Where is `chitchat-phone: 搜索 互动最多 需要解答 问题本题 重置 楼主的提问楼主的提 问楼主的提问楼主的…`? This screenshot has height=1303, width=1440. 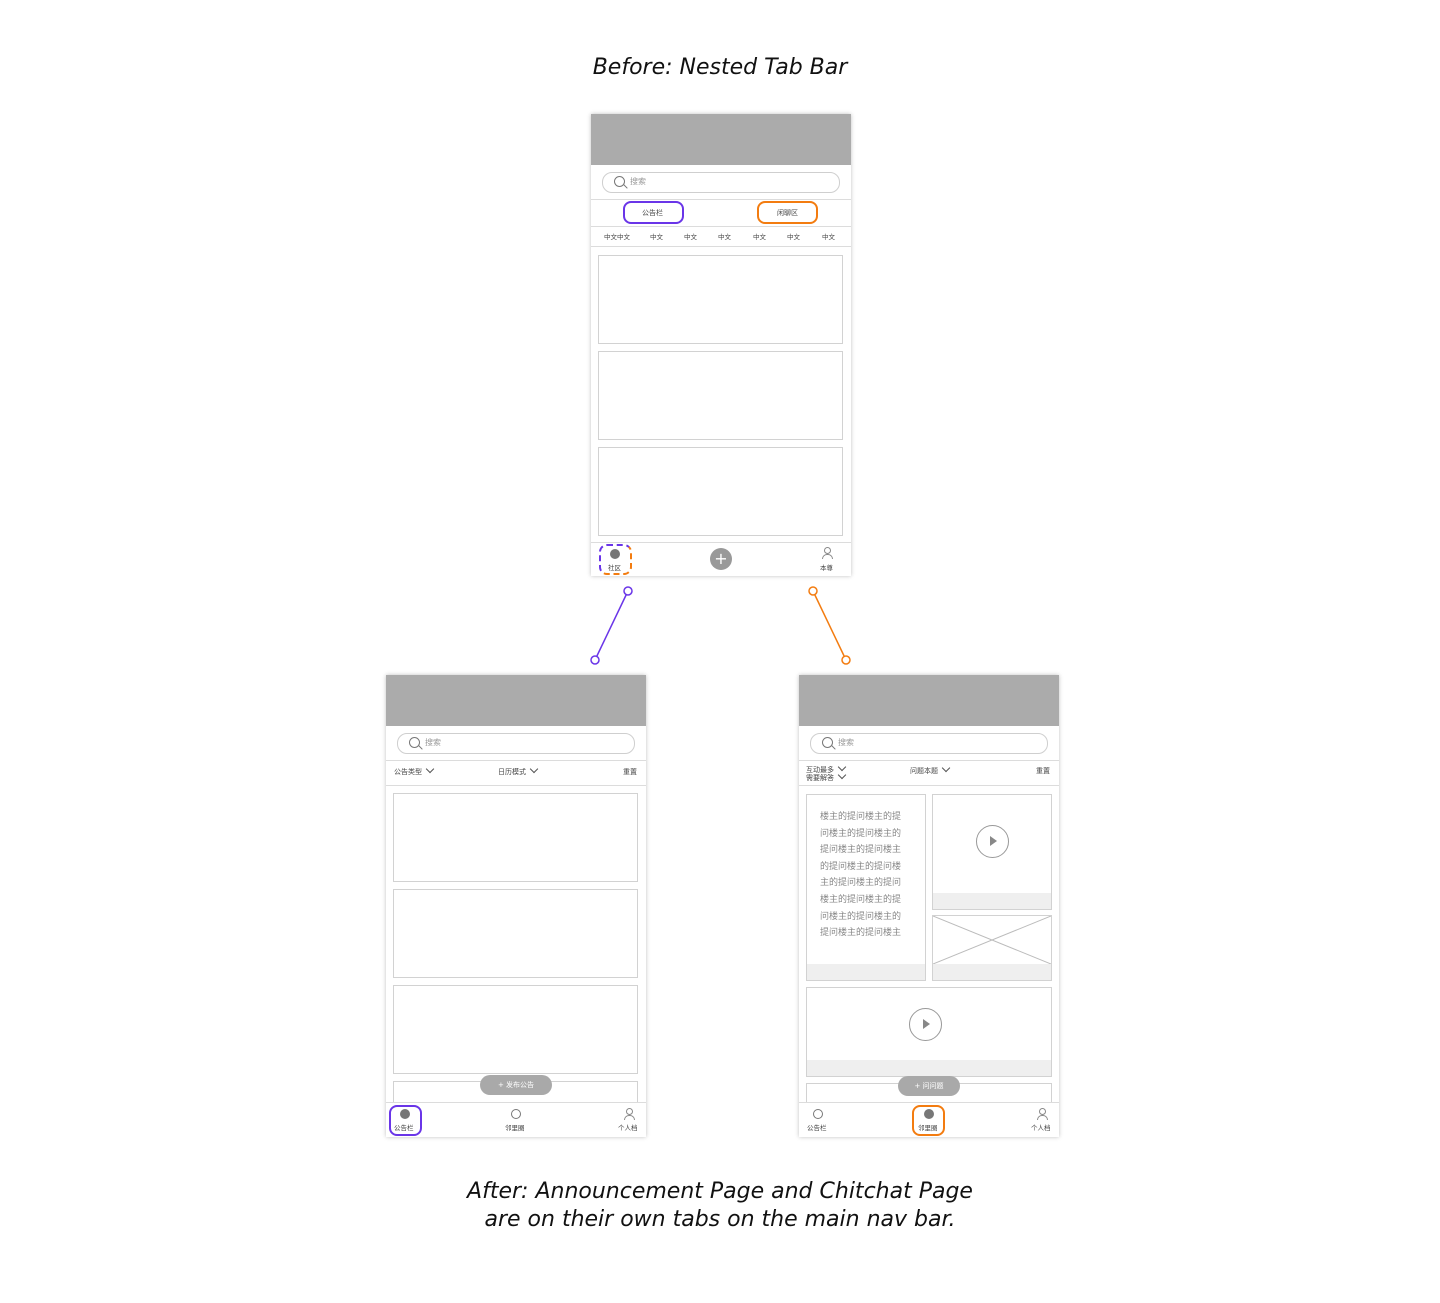
chitchat-phone: 搜索 互动最多 需要解答 问题本题 重置 楼主的提问楼主的提 问楼主的提问楼主的… is located at coordinates (929, 906).